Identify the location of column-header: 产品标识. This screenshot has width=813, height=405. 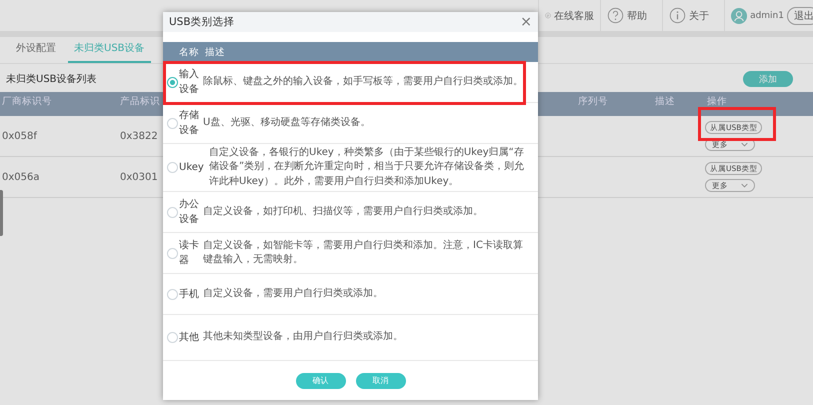
(140, 101).